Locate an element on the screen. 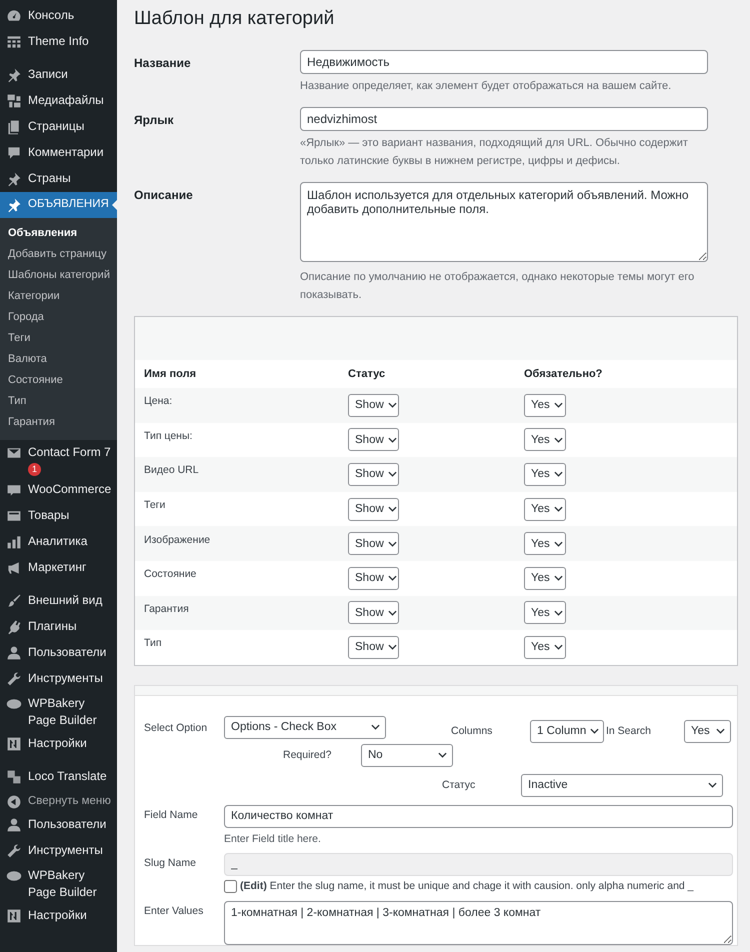  media-icon is located at coordinates (14, 101).